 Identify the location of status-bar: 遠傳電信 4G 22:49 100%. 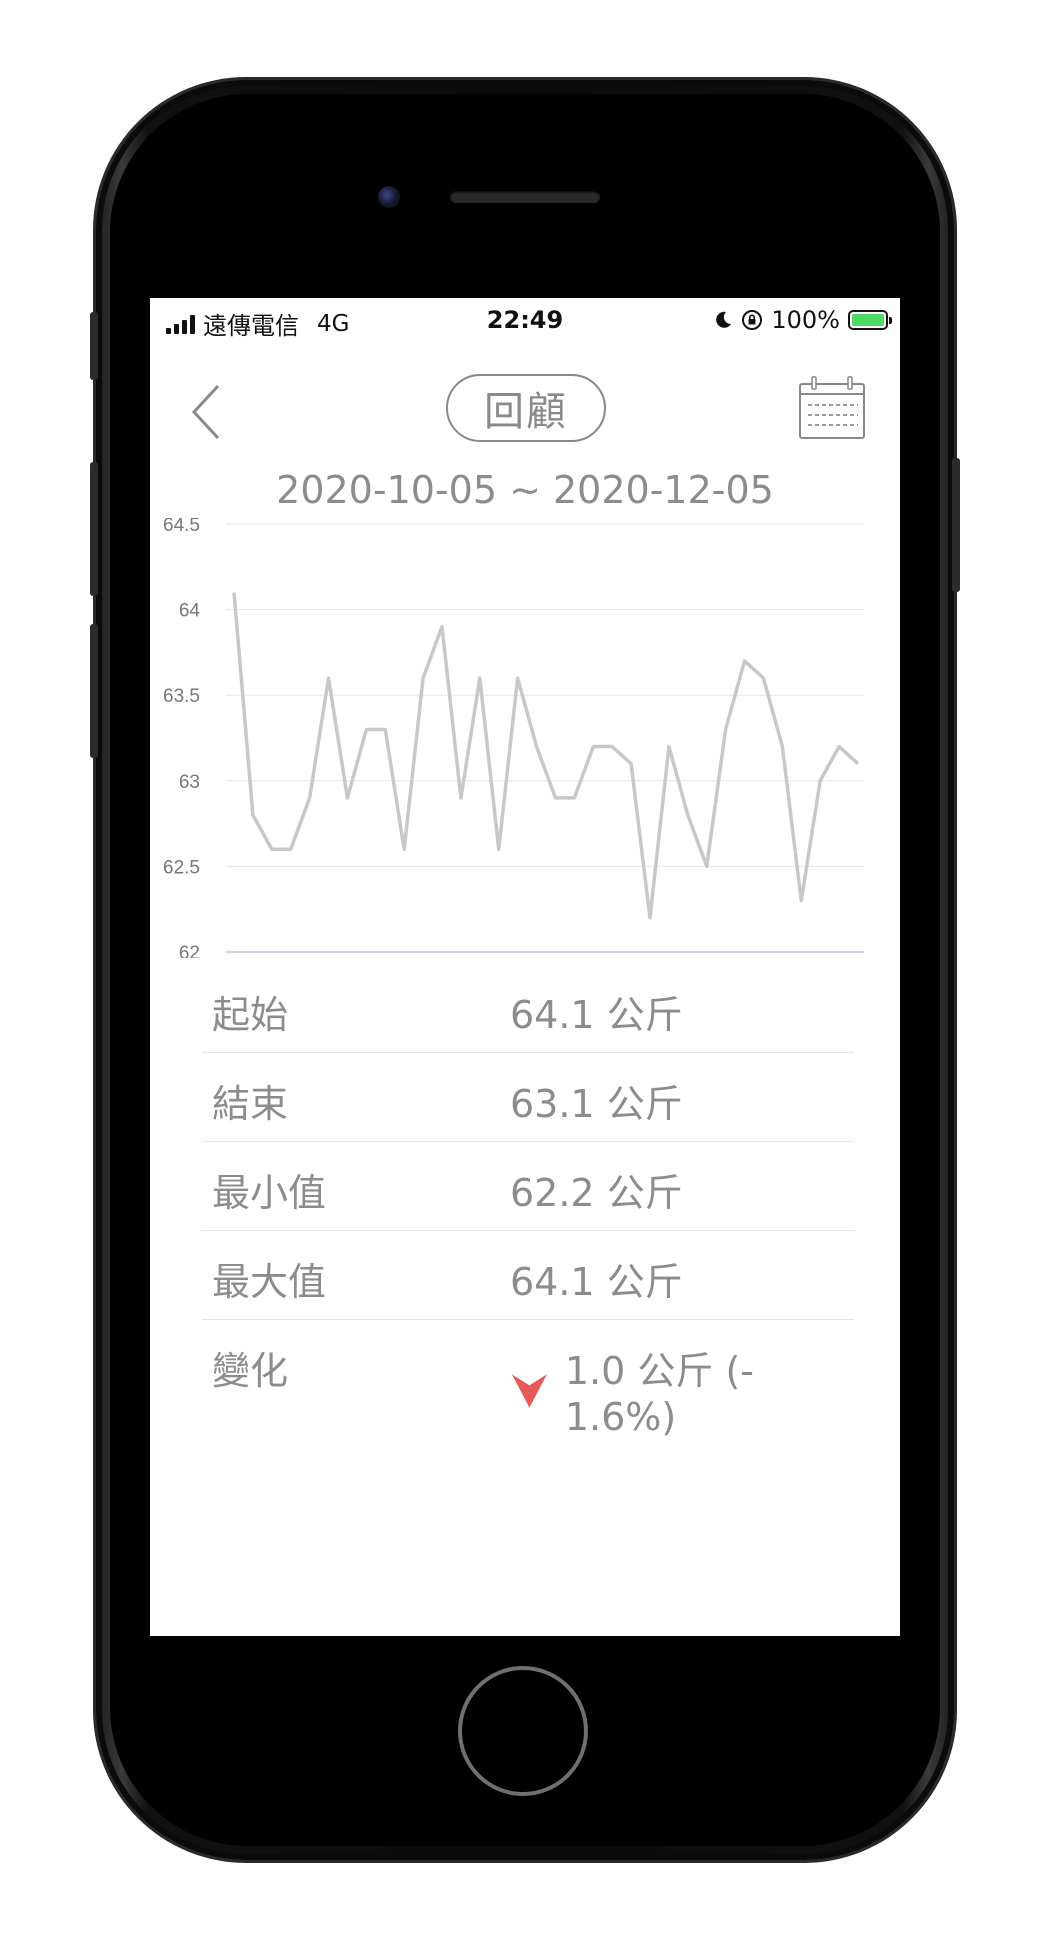
(525, 321).